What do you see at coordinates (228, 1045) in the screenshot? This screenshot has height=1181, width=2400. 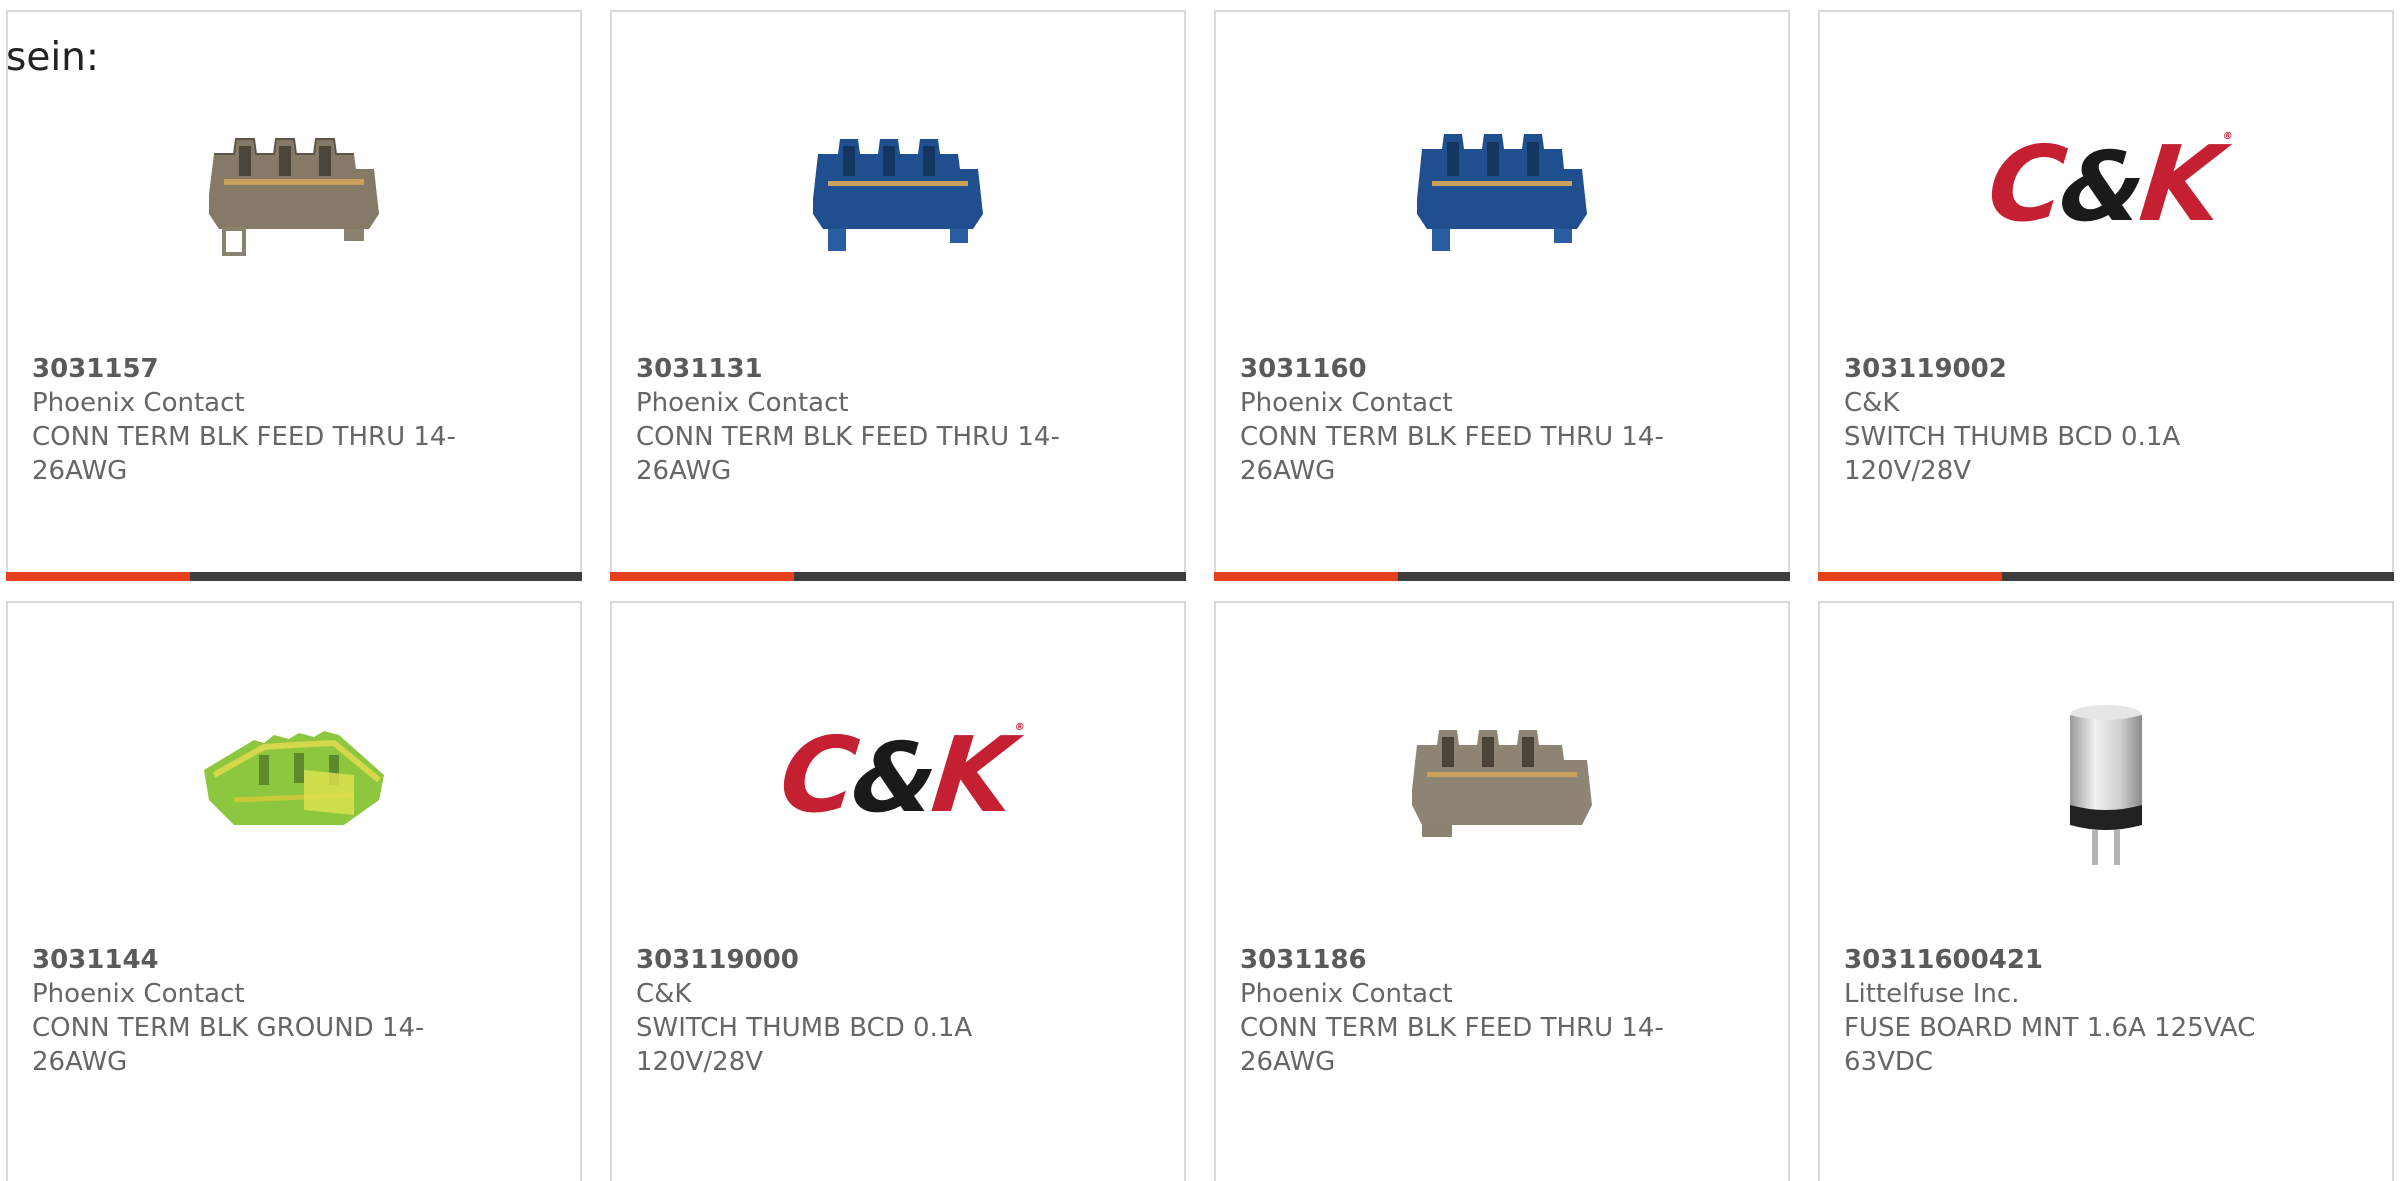 I see `description: CONN TERM BLK GROUND 14-26AWG` at bounding box center [228, 1045].